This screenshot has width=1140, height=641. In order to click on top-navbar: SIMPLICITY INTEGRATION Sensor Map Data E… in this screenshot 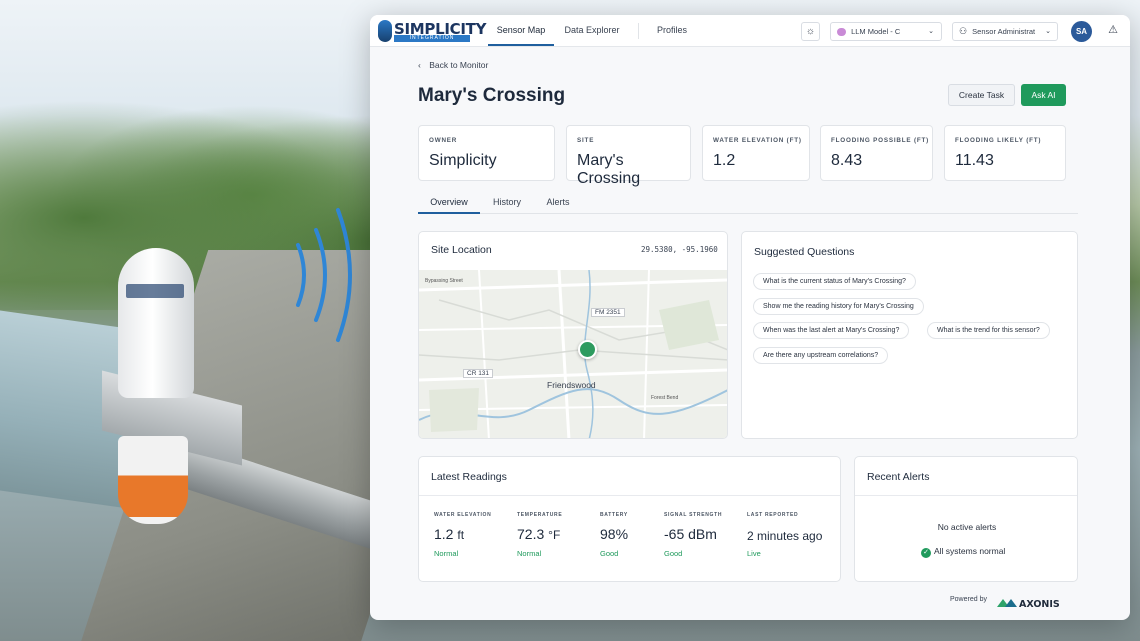, I will do `click(750, 31)`.